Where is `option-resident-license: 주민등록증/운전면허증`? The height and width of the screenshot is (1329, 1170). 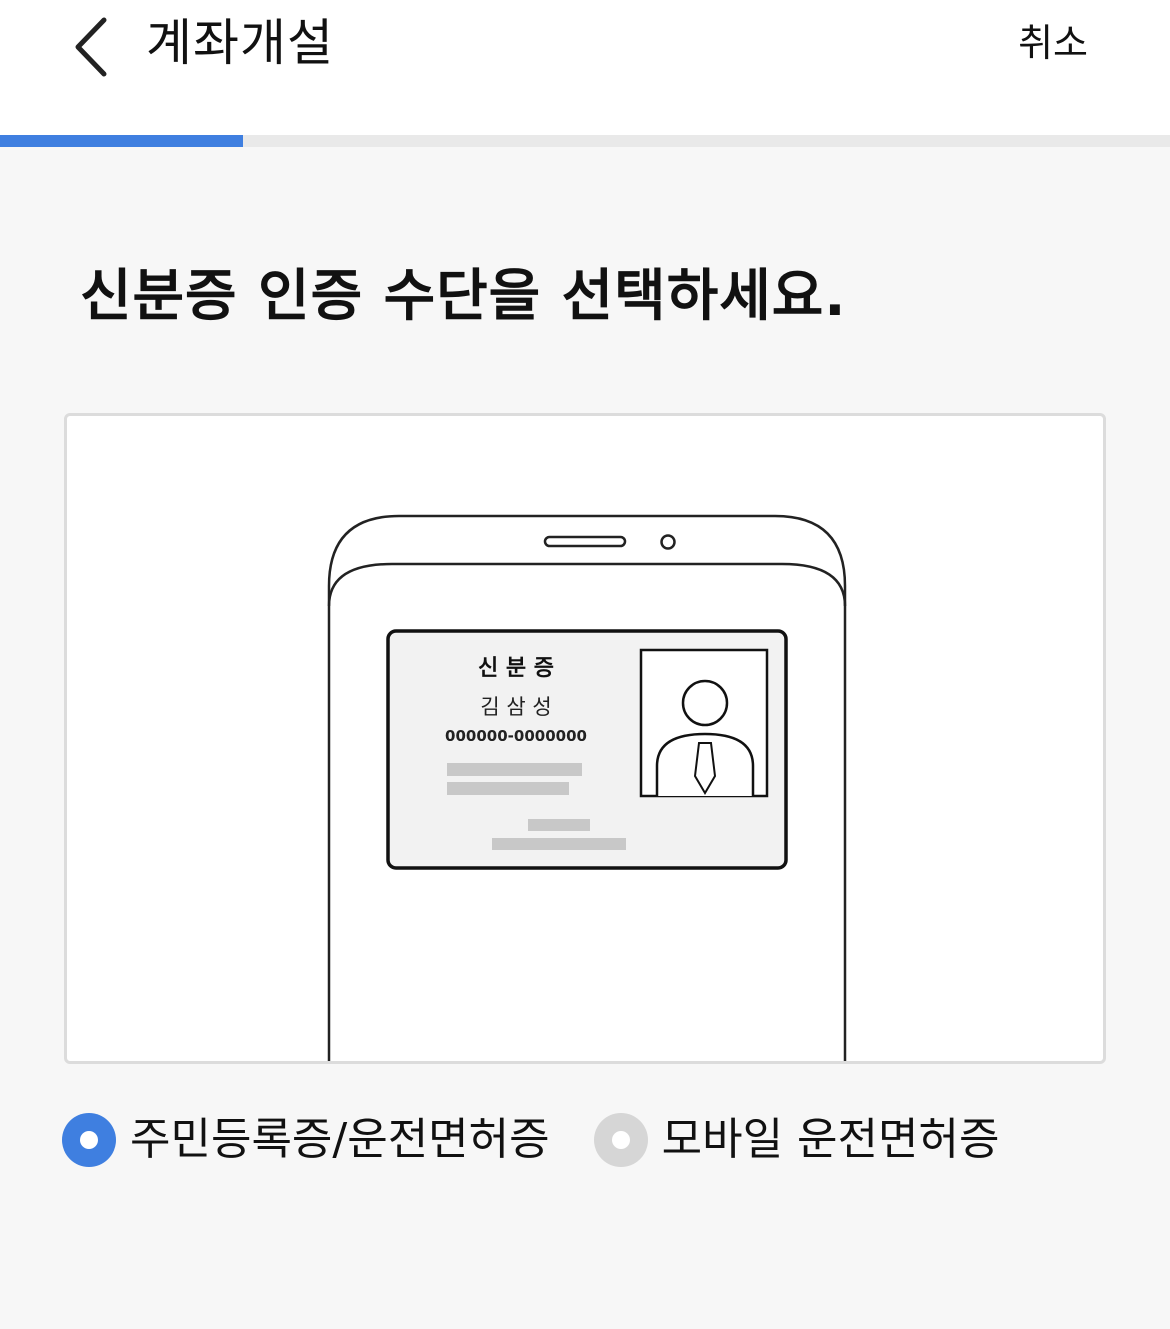
option-resident-license: 주민등록증/운전면허증 is located at coordinates (306, 1140).